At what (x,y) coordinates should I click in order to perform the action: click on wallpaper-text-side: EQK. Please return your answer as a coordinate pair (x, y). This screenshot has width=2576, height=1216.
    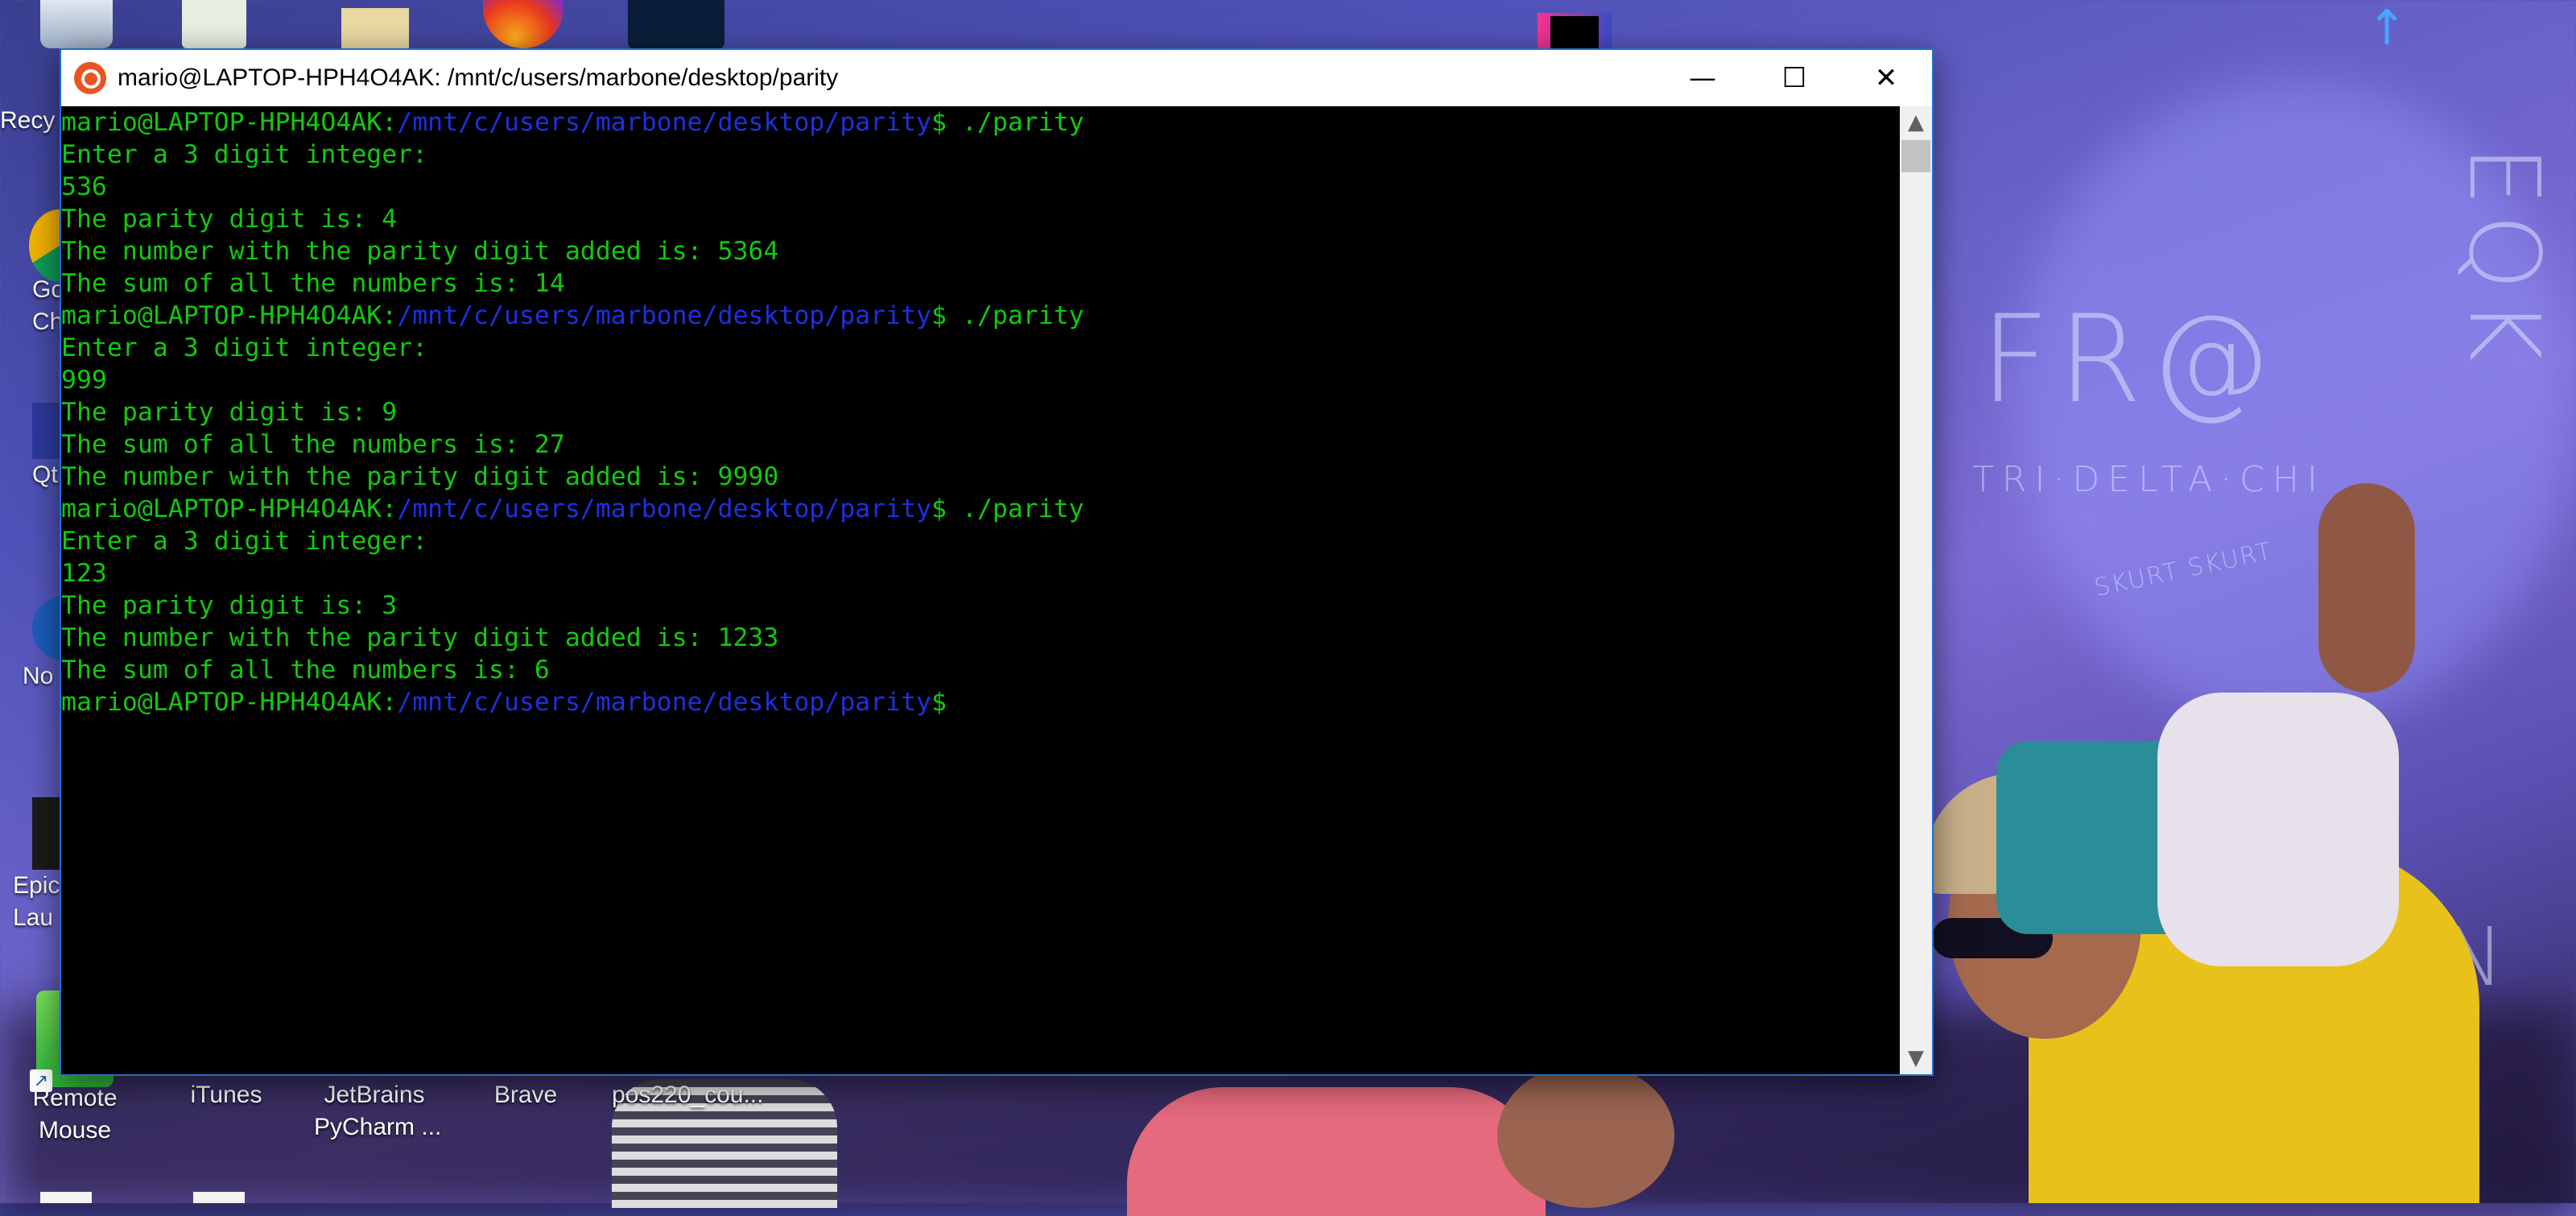
    Looking at the image, I should click on (2503, 257).